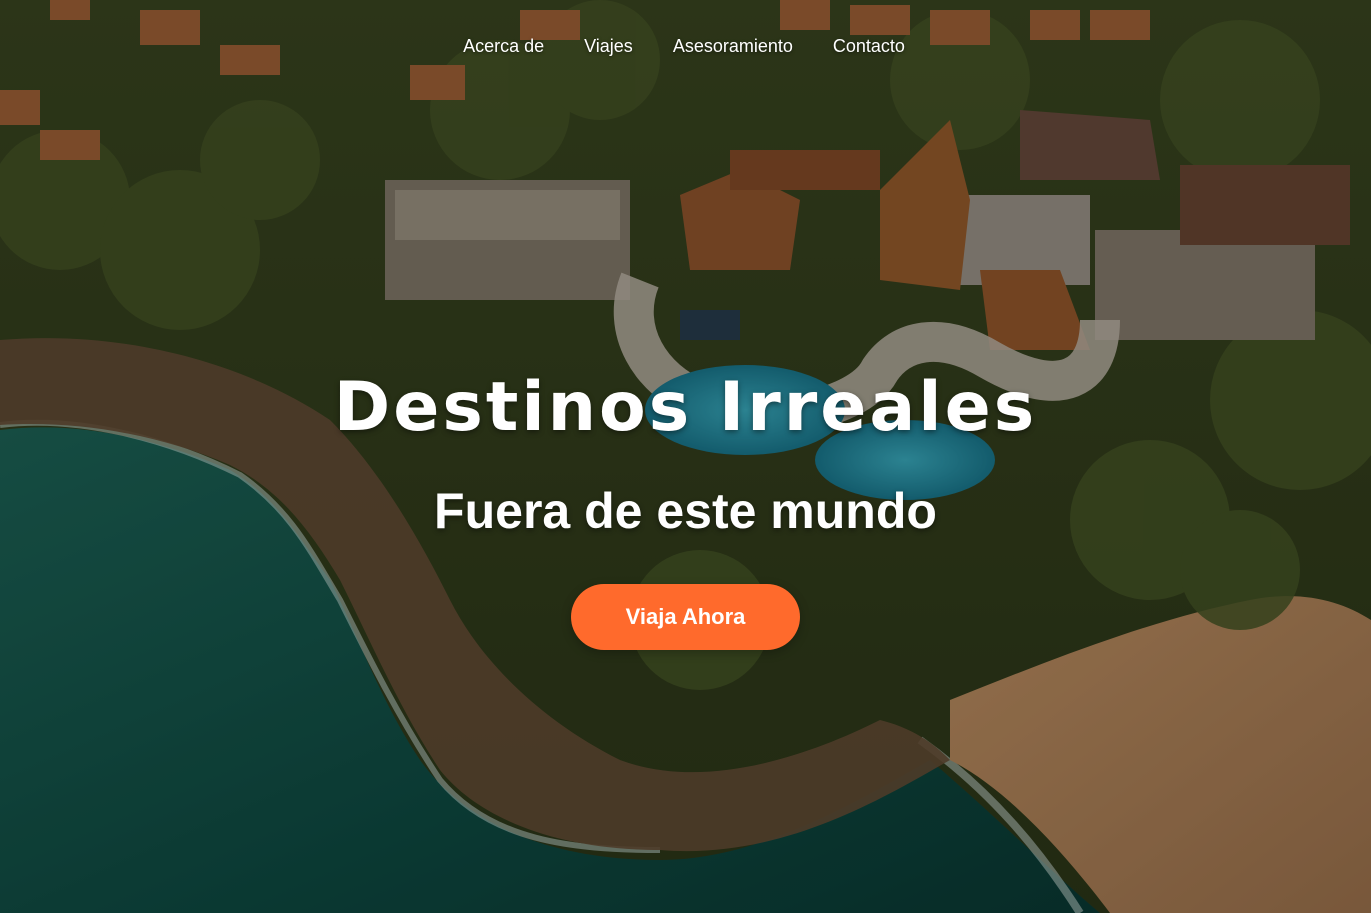  I want to click on nav-link-asesoramiento: Asesoramiento, so click(733, 46).